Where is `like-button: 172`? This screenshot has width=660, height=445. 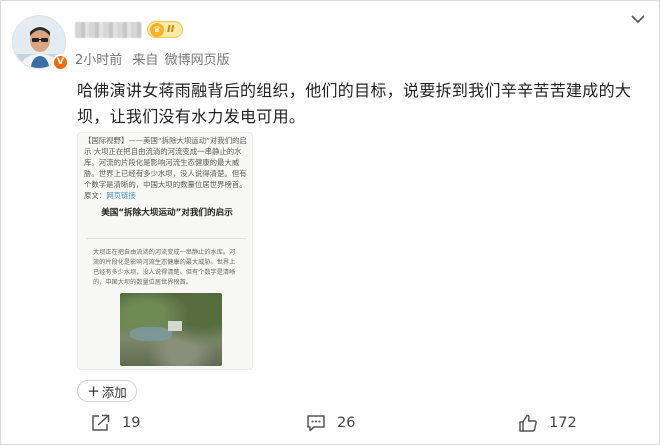
like-button: 172 is located at coordinates (547, 423).